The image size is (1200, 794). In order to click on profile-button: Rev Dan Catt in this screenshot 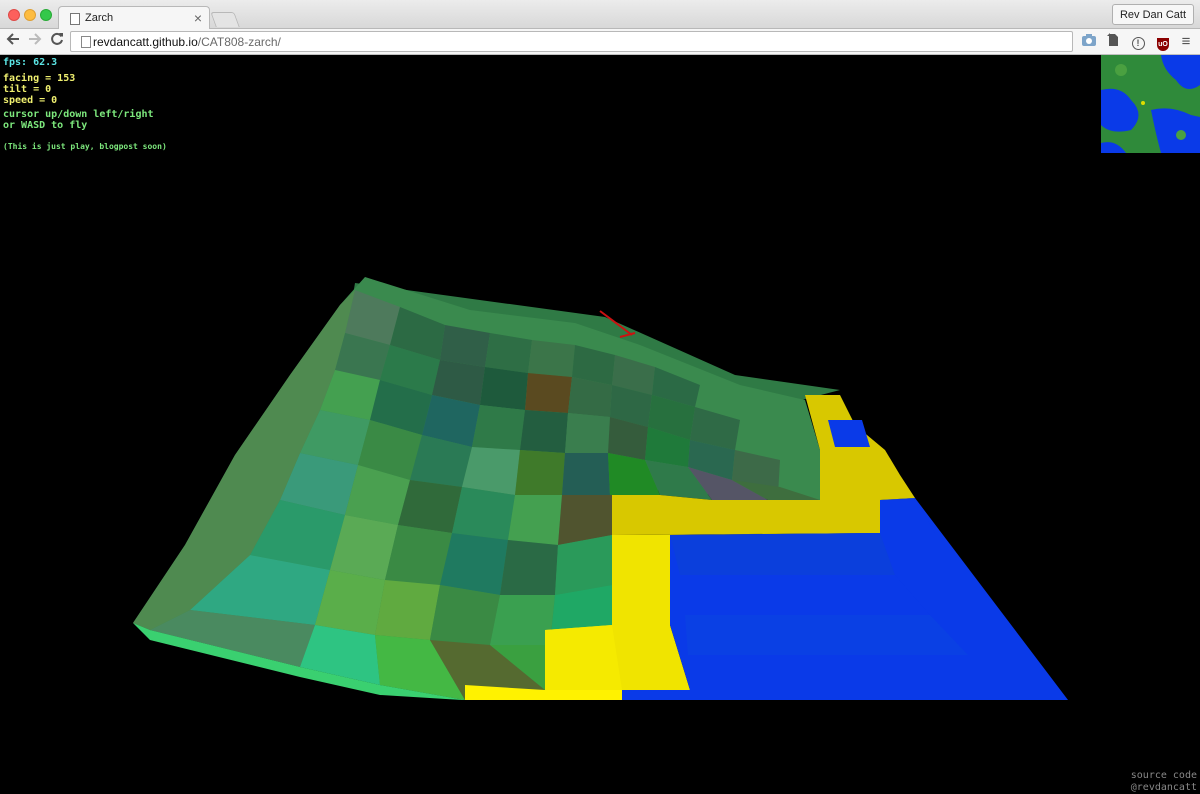, I will do `click(1152, 14)`.